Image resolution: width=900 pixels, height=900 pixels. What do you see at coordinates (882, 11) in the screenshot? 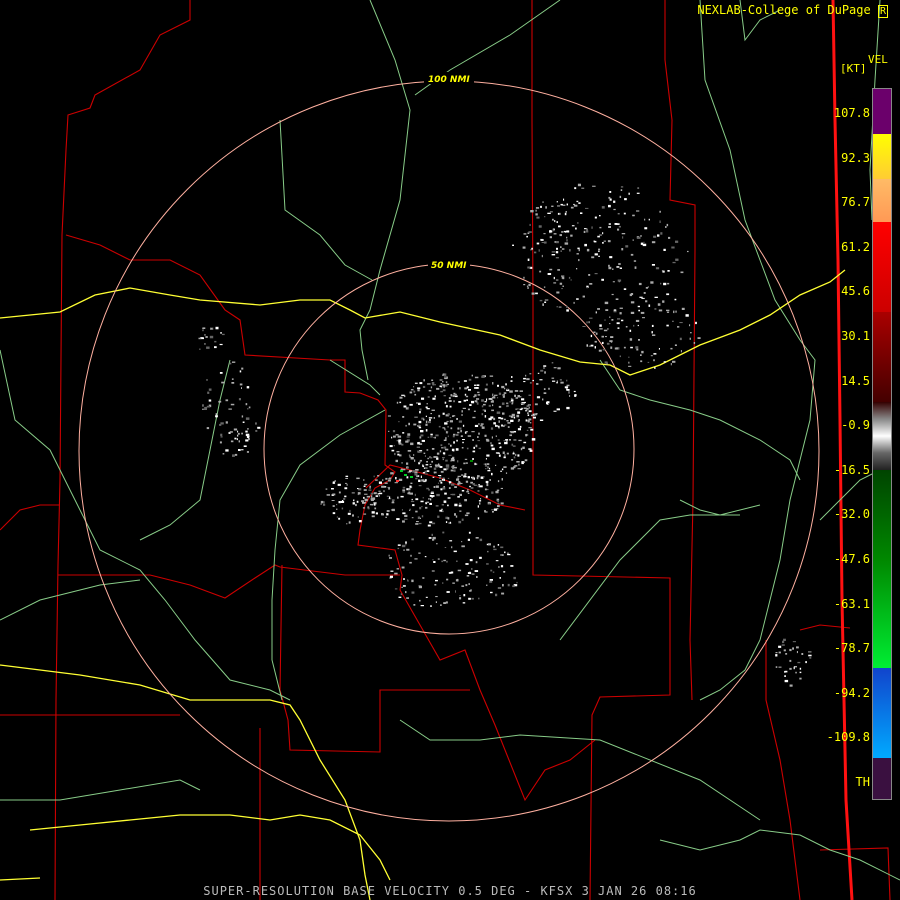
I see `registered-mark: R` at bounding box center [882, 11].